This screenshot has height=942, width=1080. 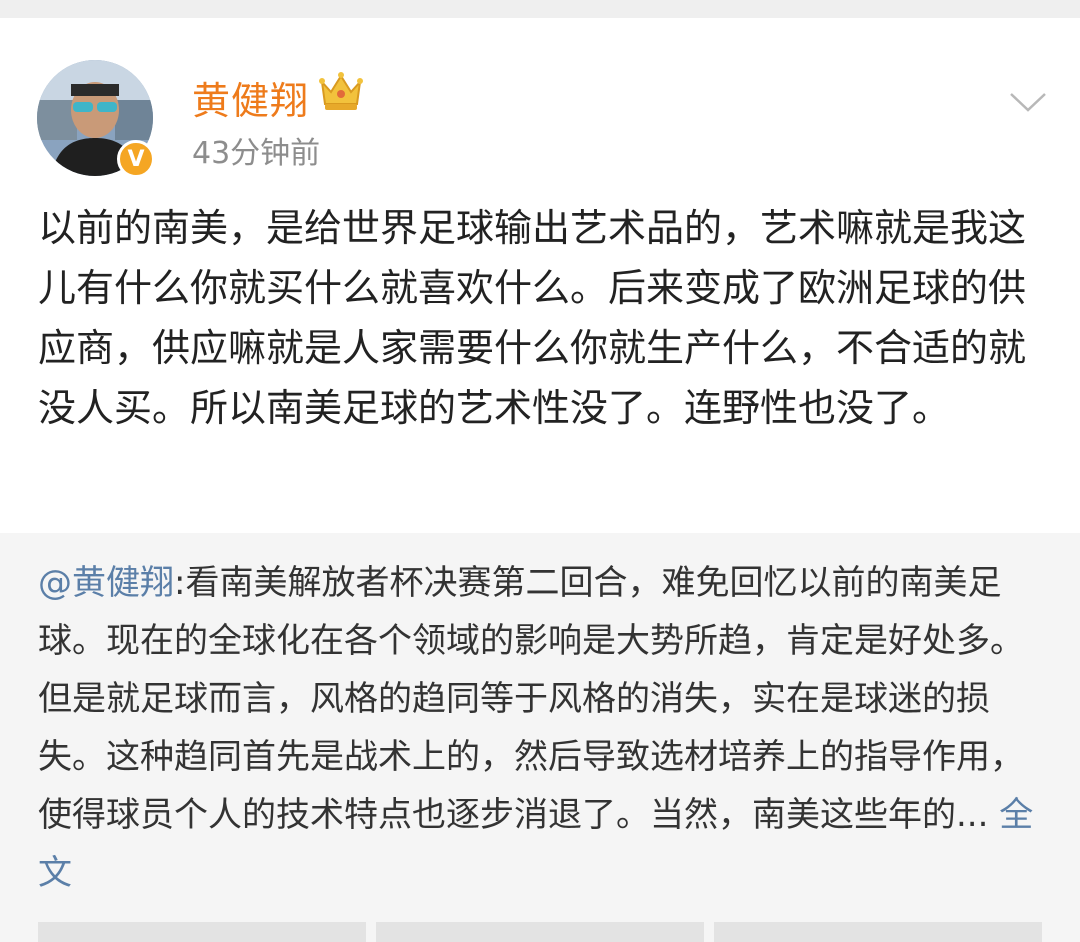 What do you see at coordinates (341, 91) in the screenshot?
I see `crown-icon` at bounding box center [341, 91].